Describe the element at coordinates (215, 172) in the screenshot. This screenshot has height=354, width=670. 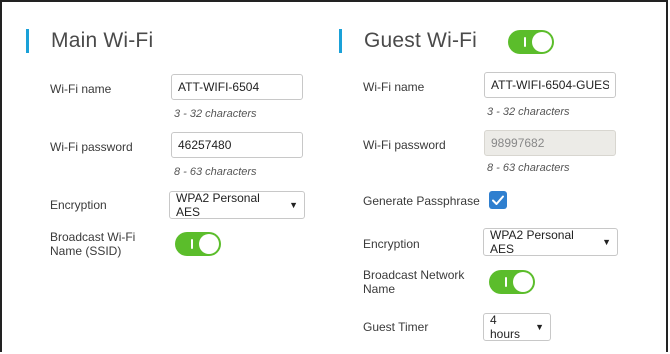
I see `main-wifi-password-hint: 8 - 63 characters` at that location.